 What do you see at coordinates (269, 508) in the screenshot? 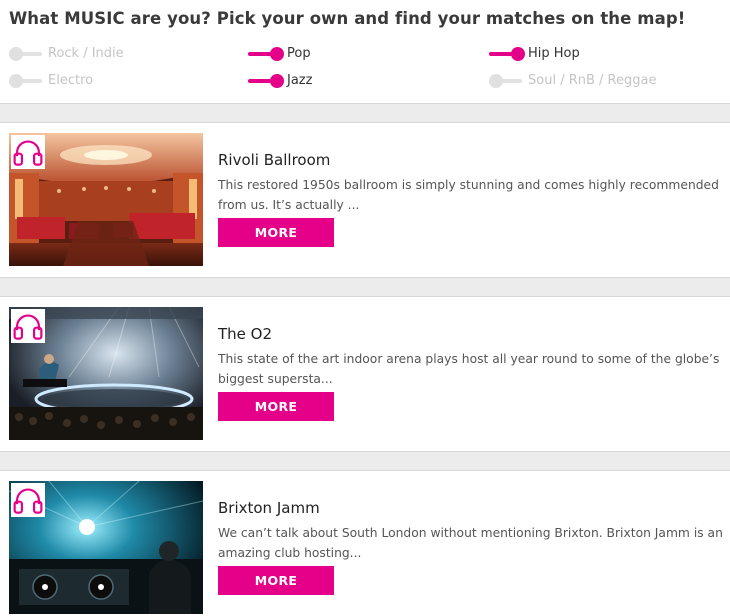
I see `venue-title: Brixton Jamm` at bounding box center [269, 508].